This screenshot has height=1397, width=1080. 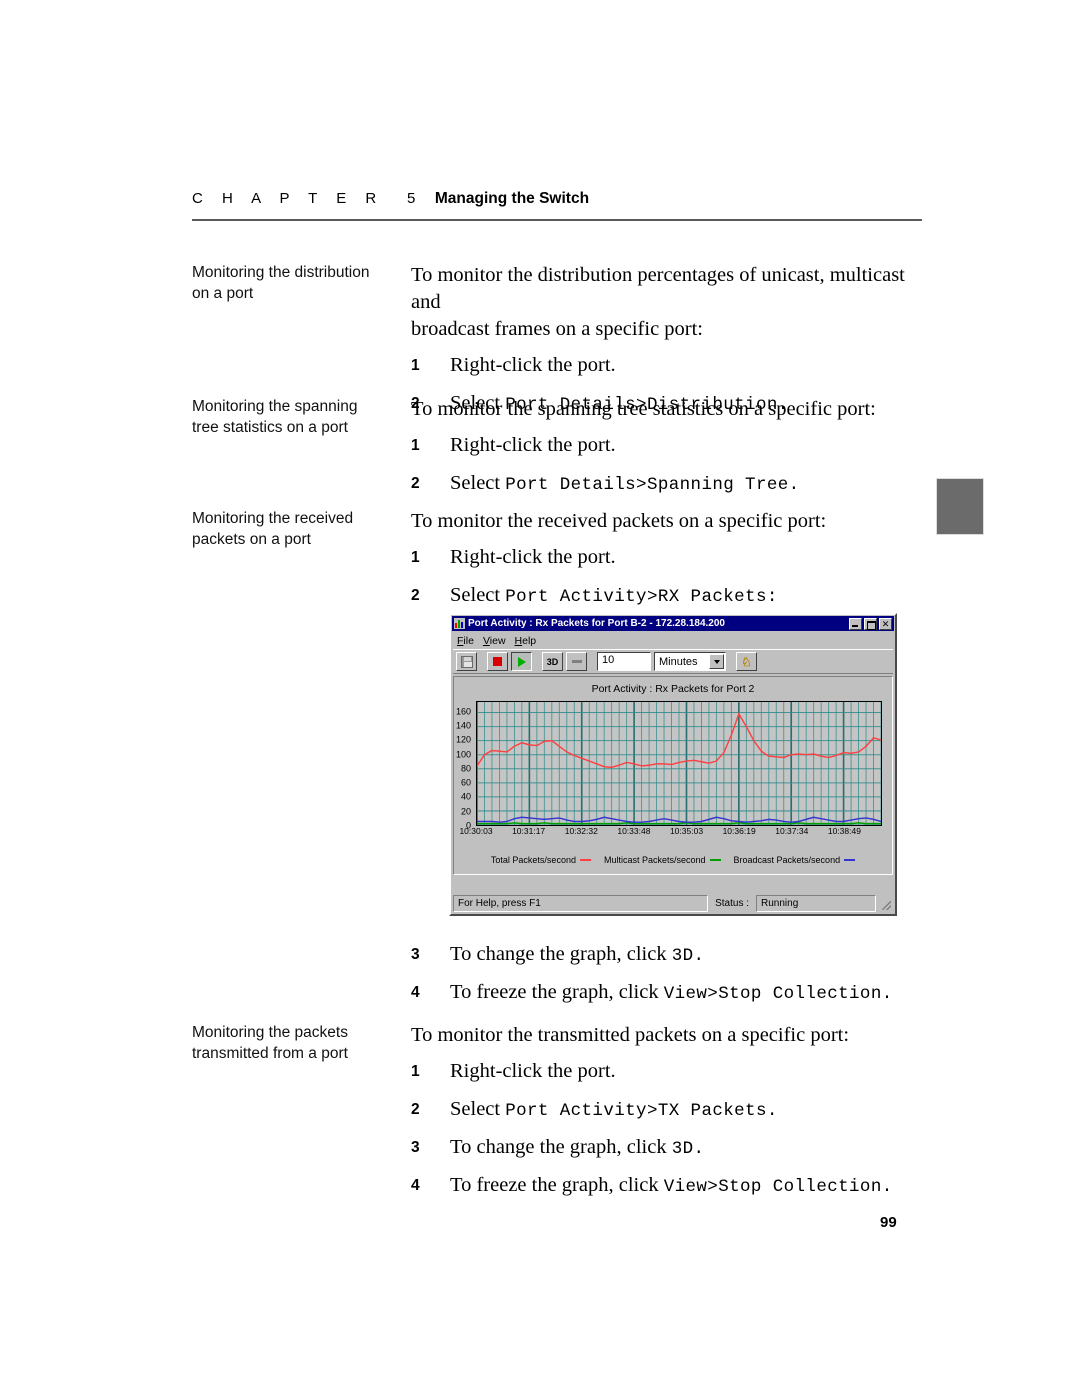 I want to click on y-axis-labels: 160 140 120 100 80 60 40 20 0, so click(x=464, y=765).